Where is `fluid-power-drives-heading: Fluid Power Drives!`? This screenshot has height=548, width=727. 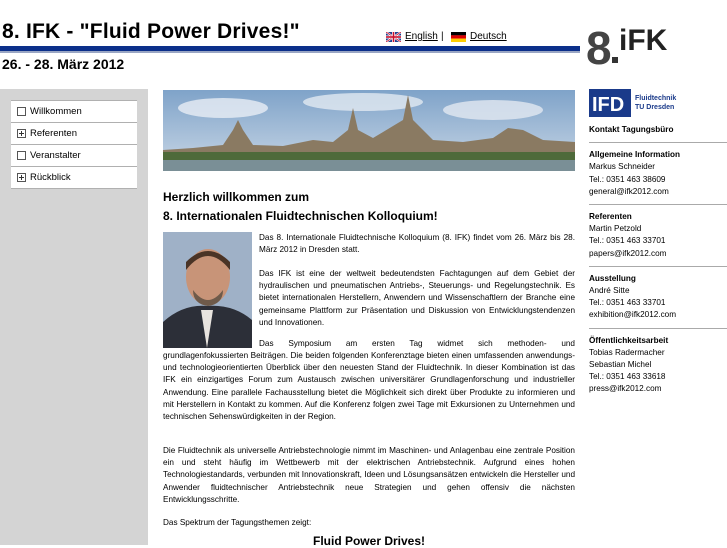
fluid-power-drives-heading: Fluid Power Drives! is located at coordinates (369, 541).